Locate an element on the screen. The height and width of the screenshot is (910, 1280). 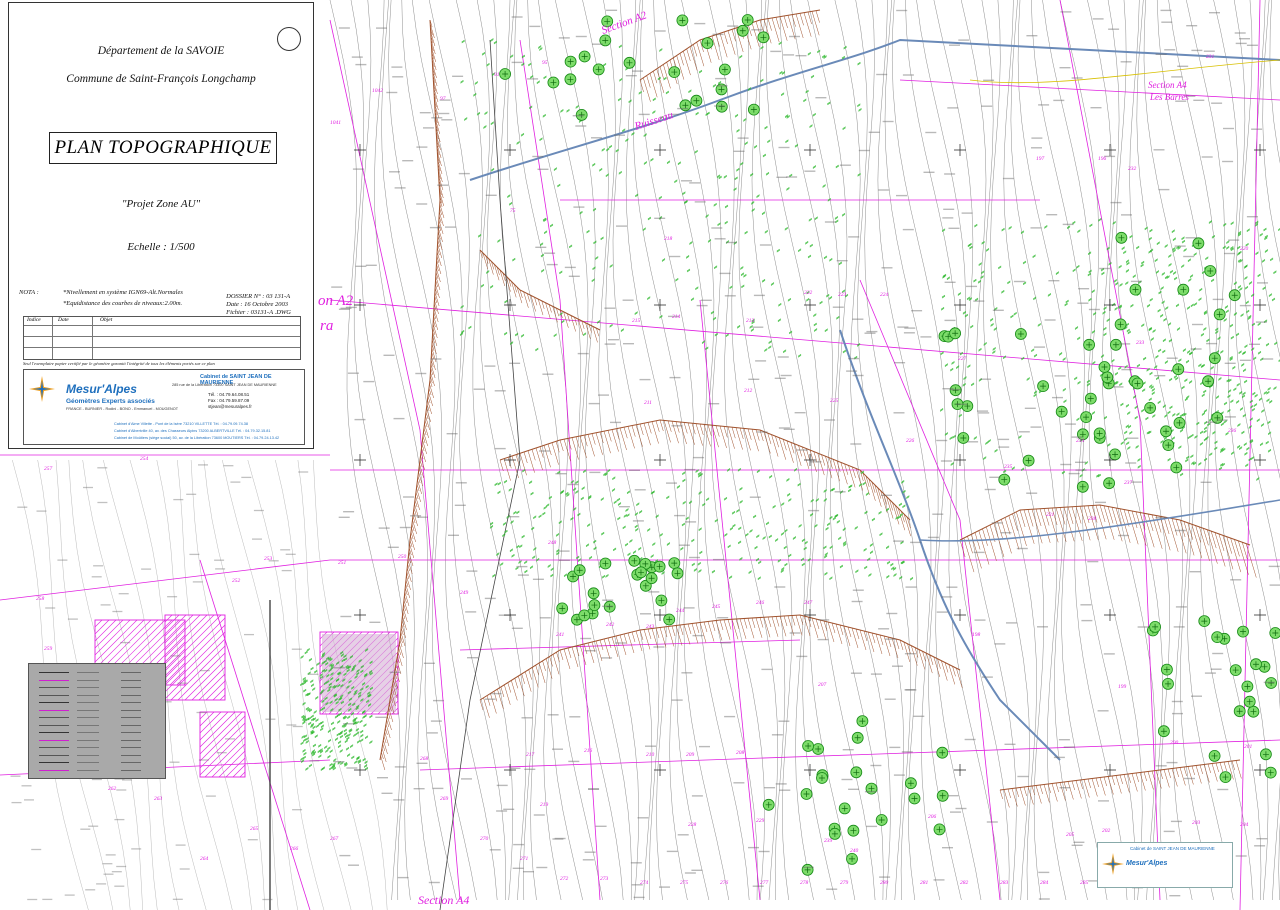
parcel-number: 199 is located at coordinates (1122, 687).